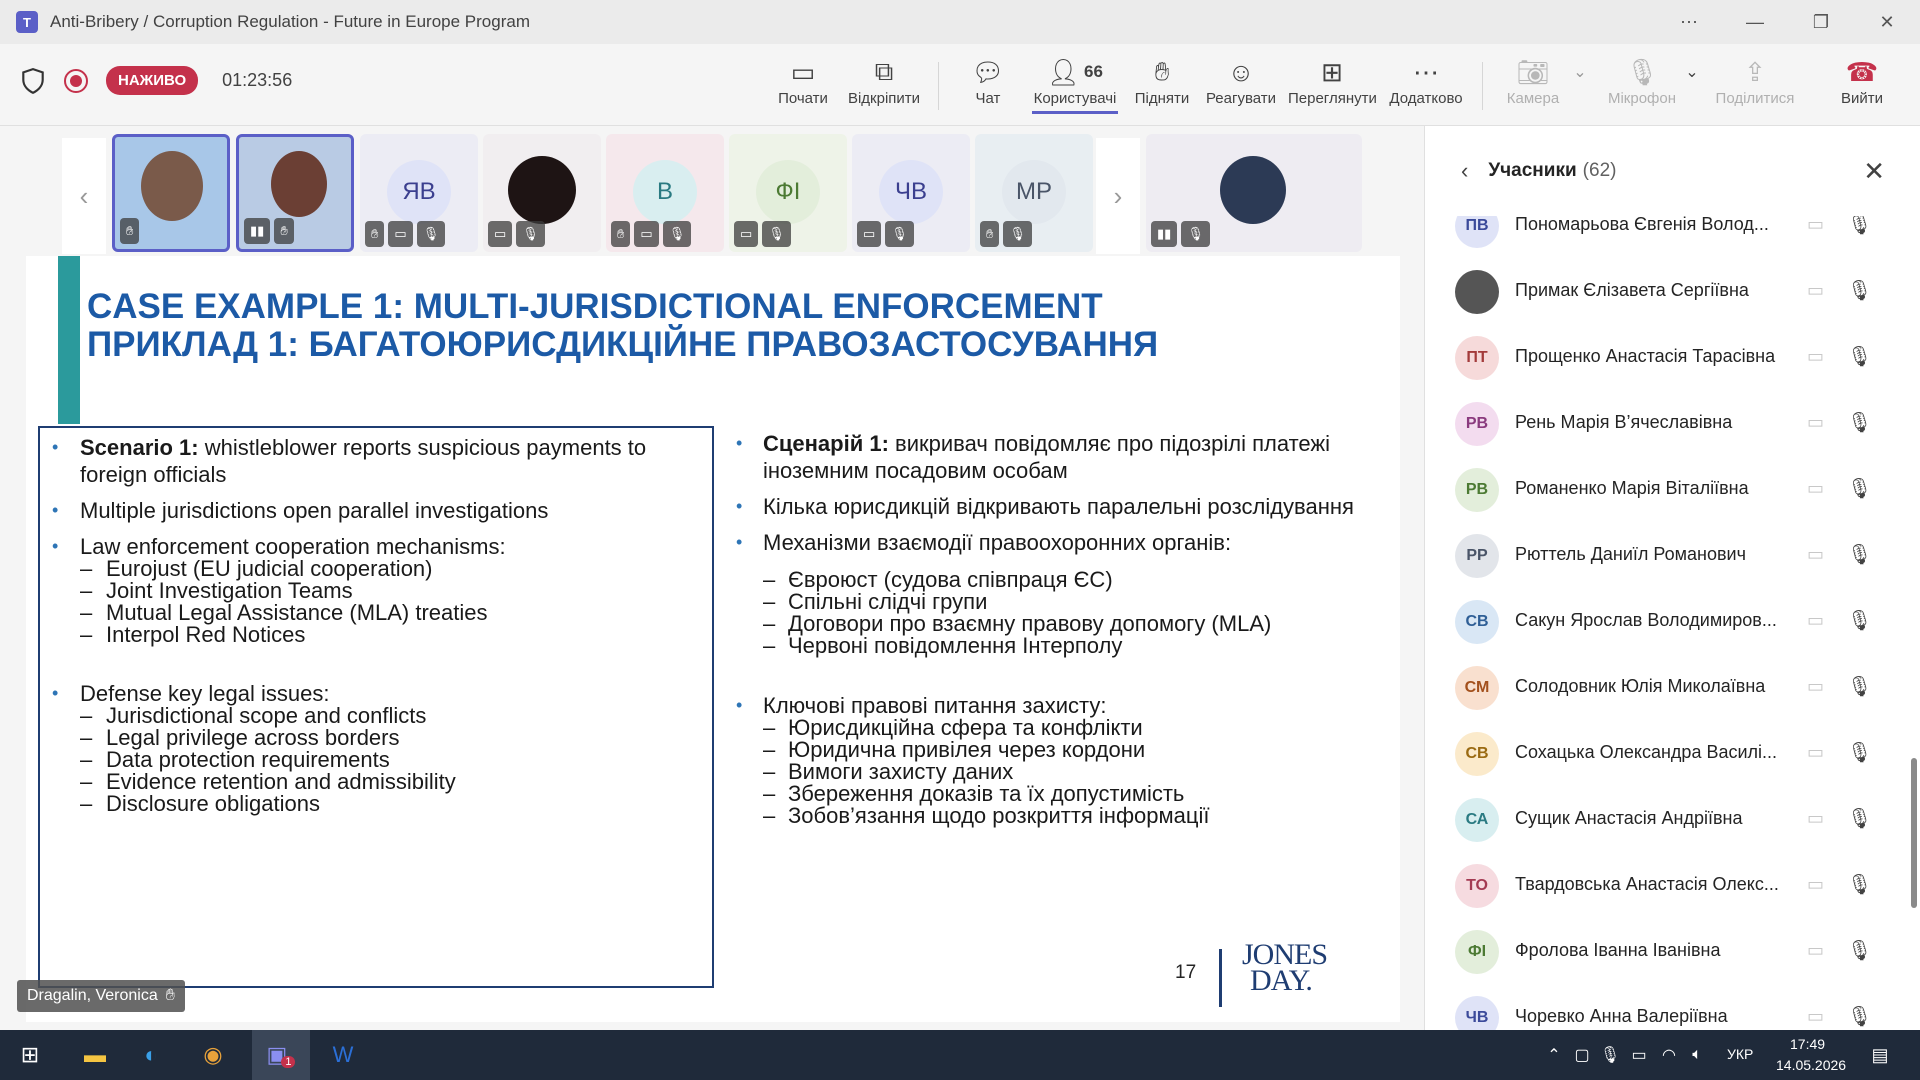 Image resolution: width=1920 pixels, height=1080 pixels. What do you see at coordinates (1162, 80) in the screenshot?
I see `raise-hand-button: ✋︎ Підняти` at bounding box center [1162, 80].